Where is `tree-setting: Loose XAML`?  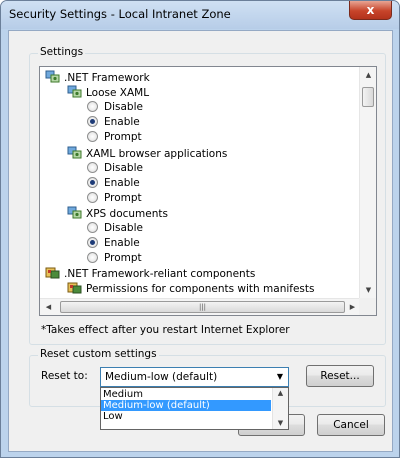 tree-setting: Loose XAML is located at coordinates (108, 92).